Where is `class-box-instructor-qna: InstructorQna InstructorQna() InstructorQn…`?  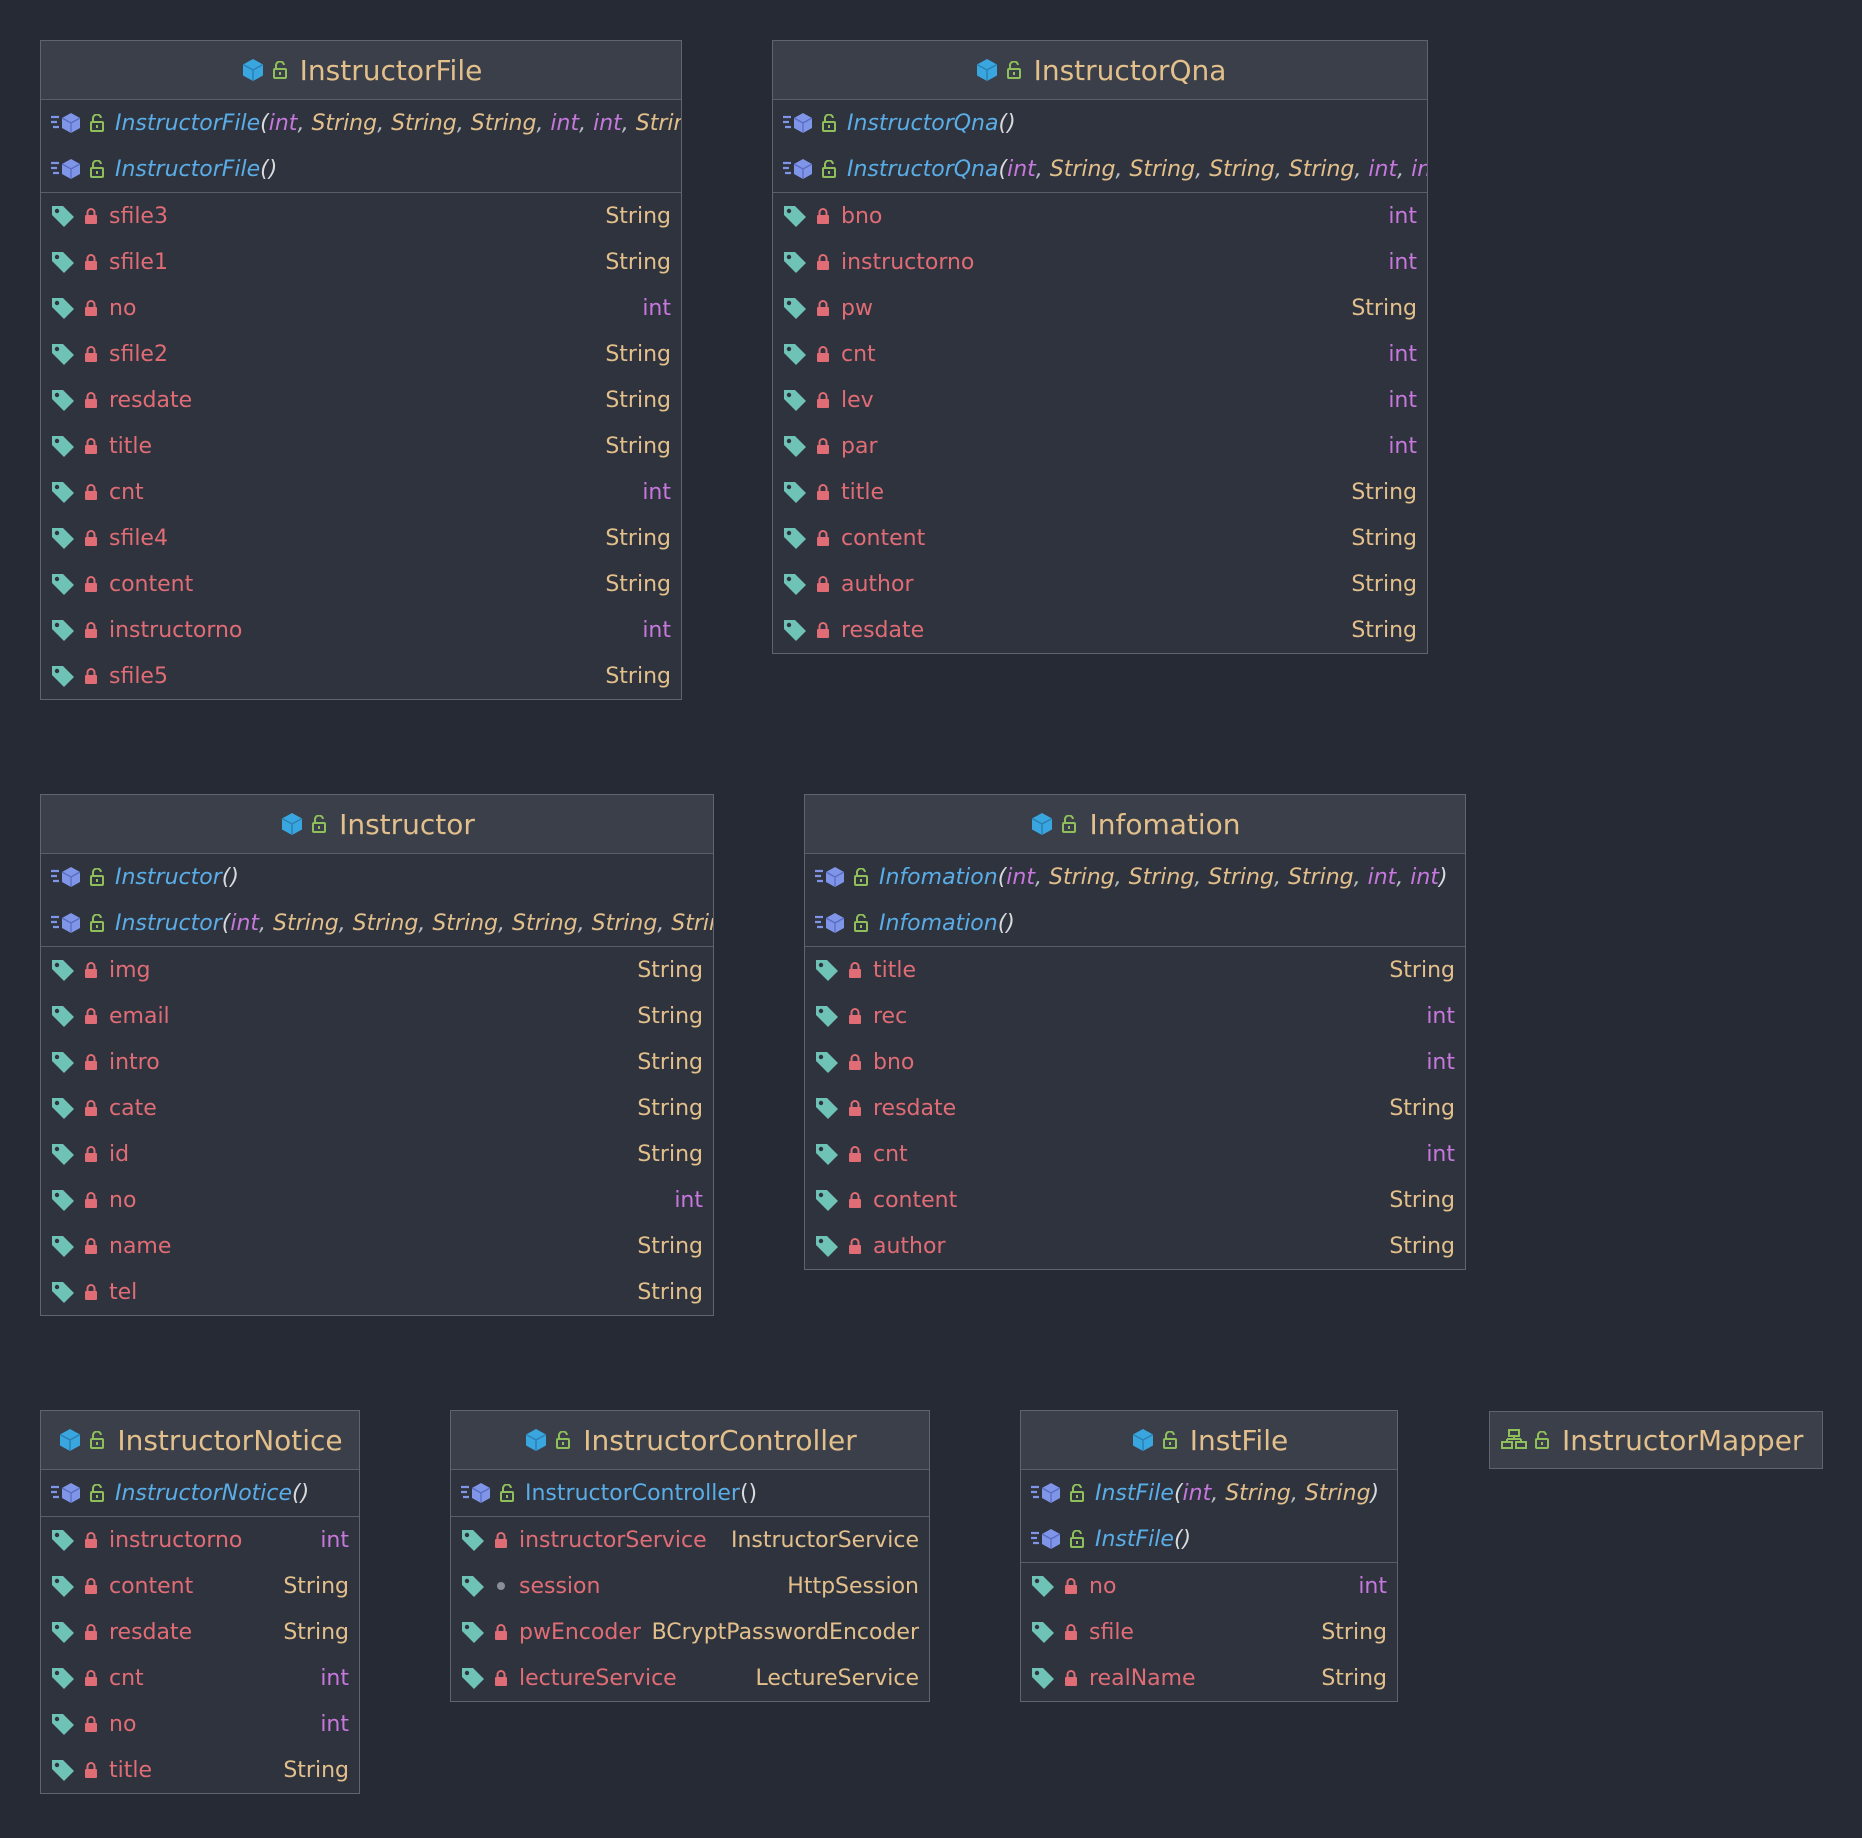 class-box-instructor-qna: InstructorQna InstructorQna() InstructorQn… is located at coordinates (1100, 347).